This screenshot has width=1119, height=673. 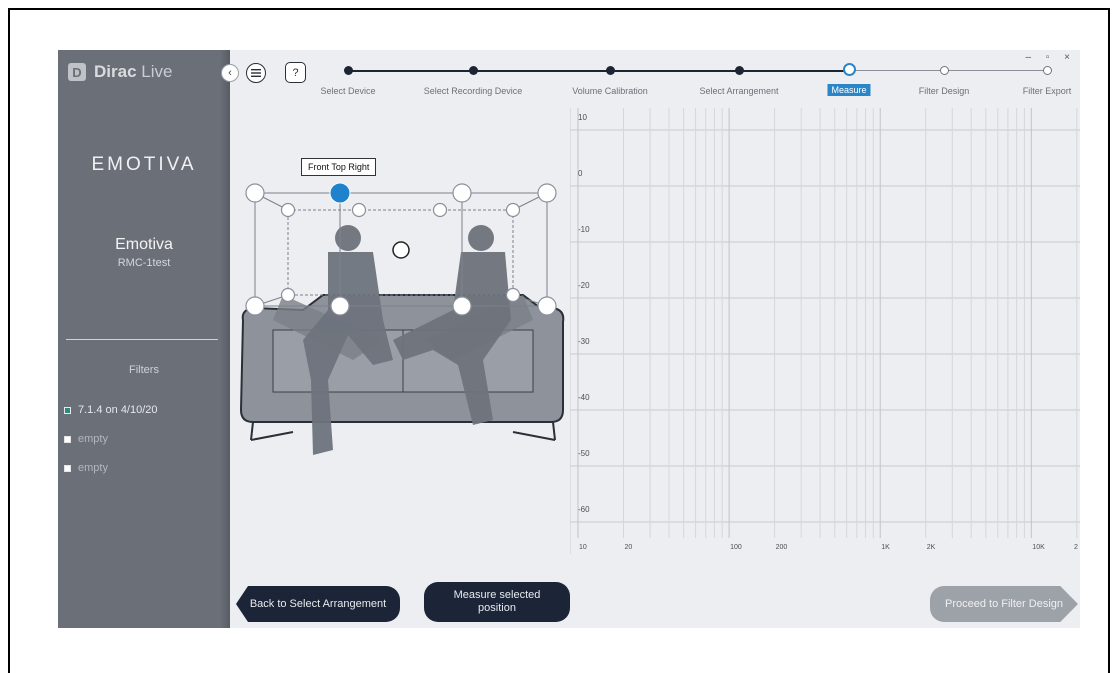 I want to click on menu-button, so click(x=256, y=73).